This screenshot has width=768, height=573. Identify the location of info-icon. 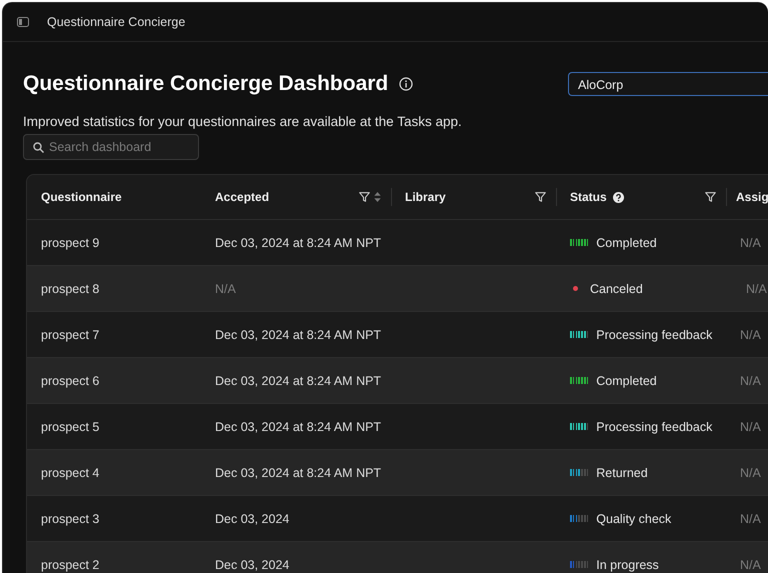
(406, 84).